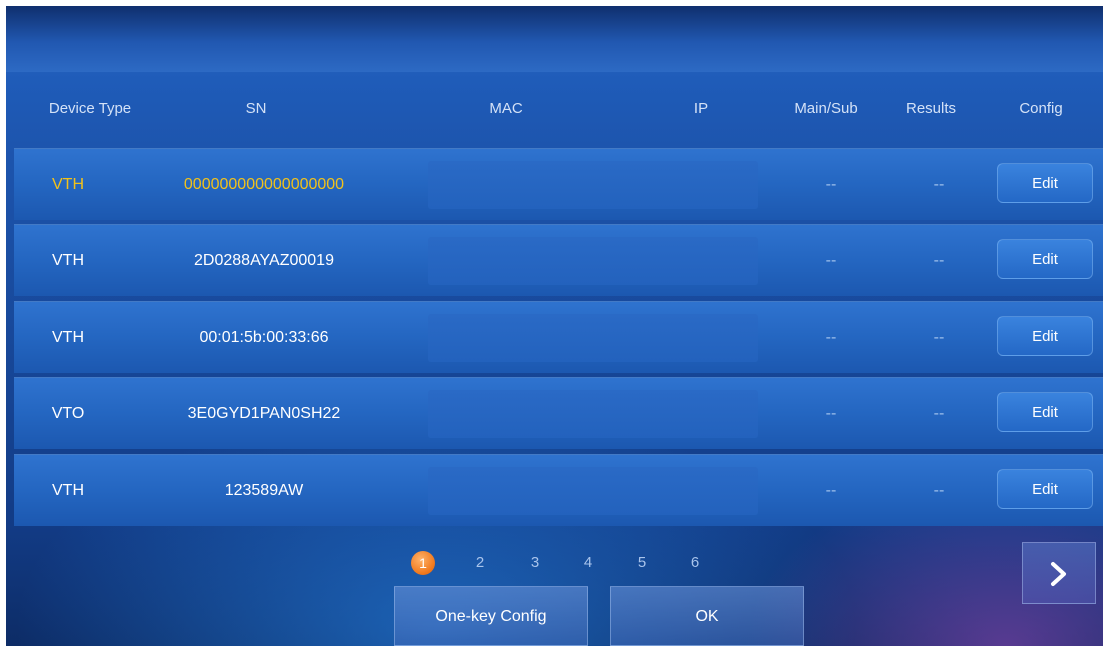 The image size is (1108, 646). What do you see at coordinates (701, 108) in the screenshot?
I see `header-ip: IP` at bounding box center [701, 108].